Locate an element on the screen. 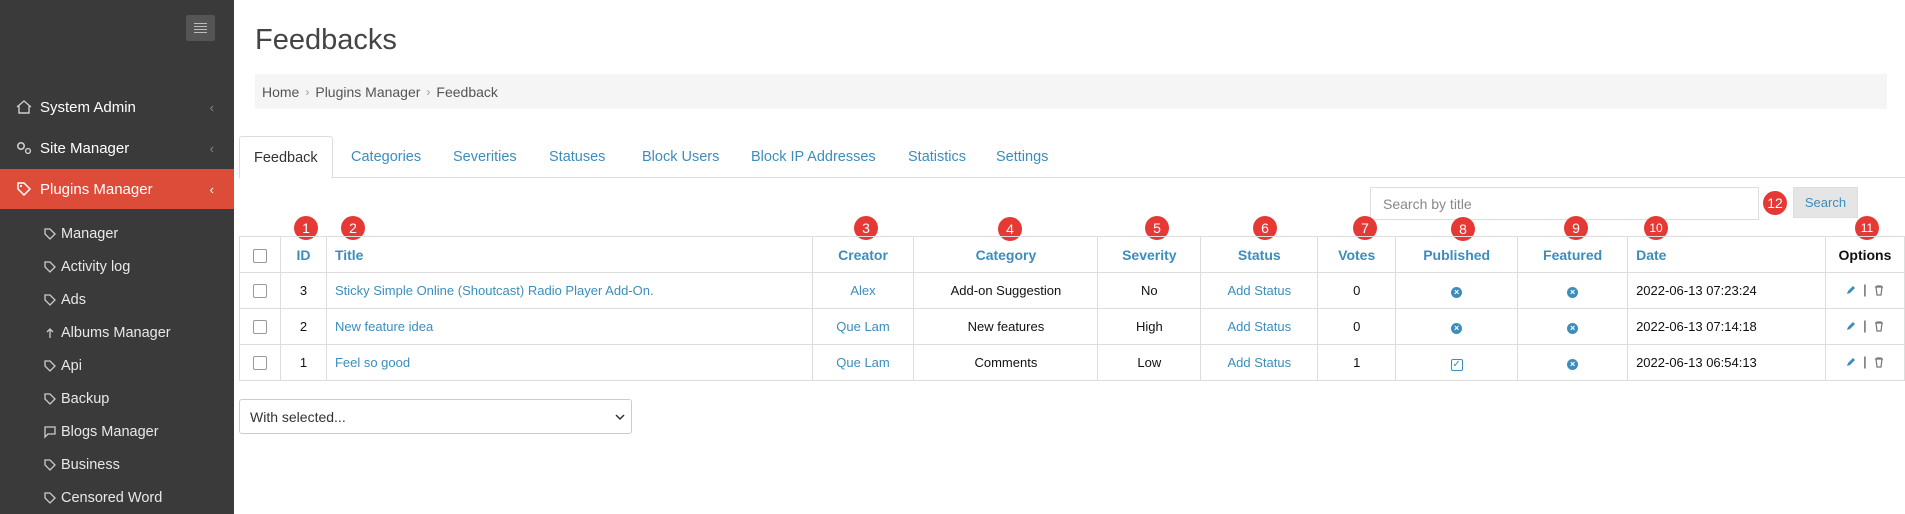 This screenshot has height=514, width=1905. sidebar-item-label: Plugins Manager is located at coordinates (96, 189).